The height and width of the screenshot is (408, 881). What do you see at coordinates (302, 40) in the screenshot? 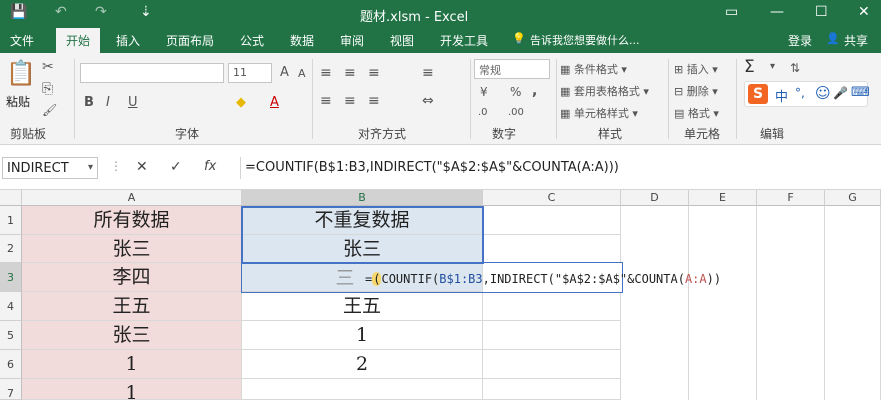
I see `tab-data: 数据` at bounding box center [302, 40].